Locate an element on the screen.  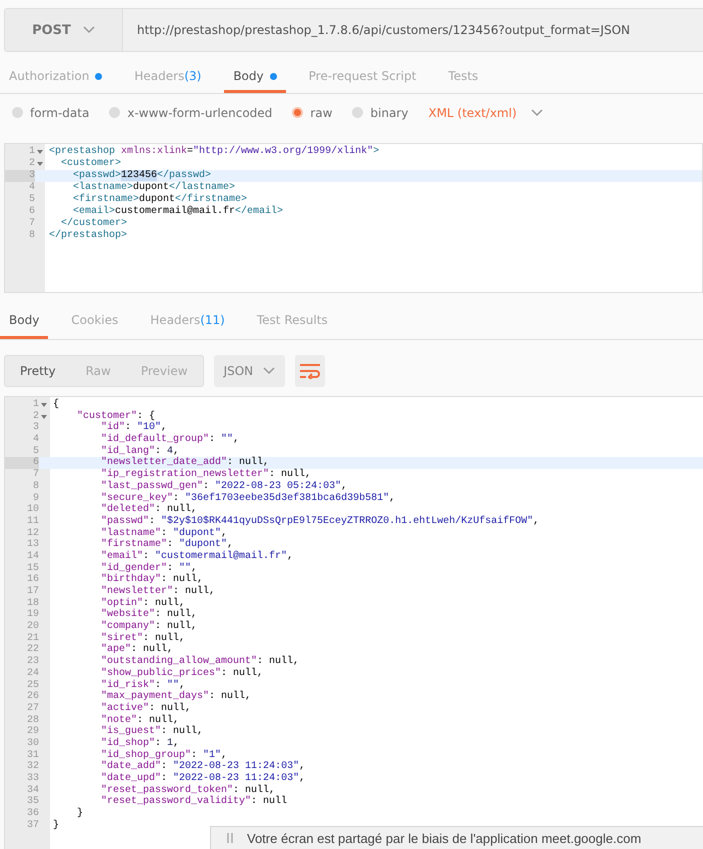
code-line: "id_lang": 4, is located at coordinates (140, 451).